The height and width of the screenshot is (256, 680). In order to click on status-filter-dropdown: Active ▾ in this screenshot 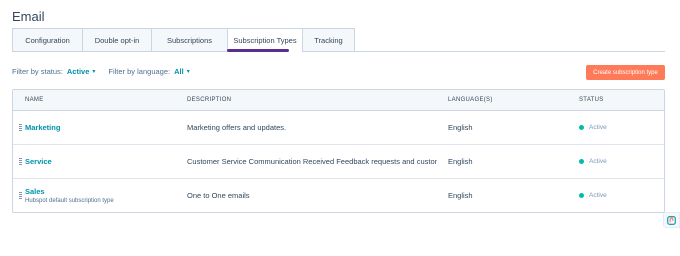, I will do `click(81, 71)`.